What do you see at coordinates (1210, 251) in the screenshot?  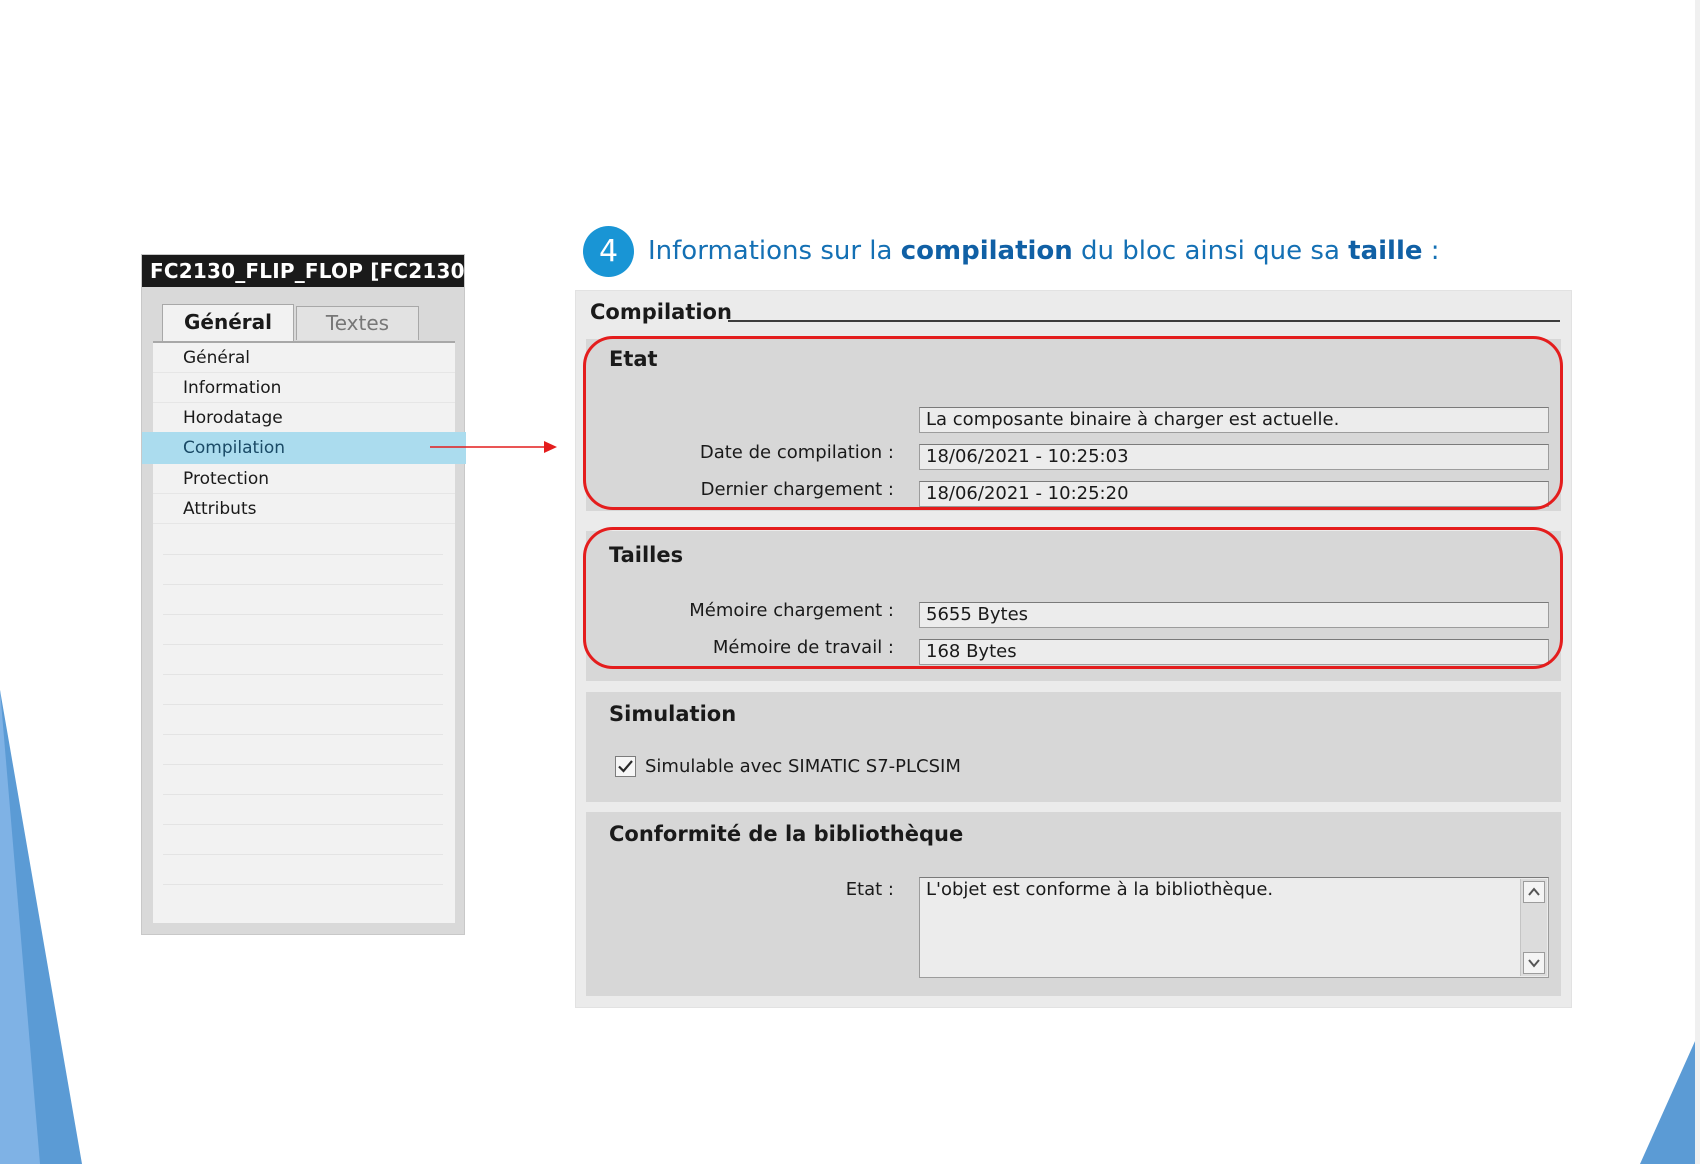 I see `headline-text: du bloc ainsi que sa` at bounding box center [1210, 251].